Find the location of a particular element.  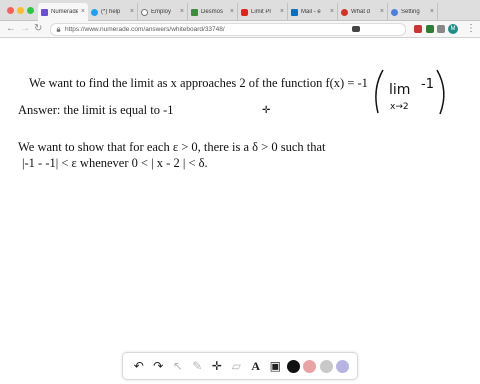

close-window-button is located at coordinates (10, 10).